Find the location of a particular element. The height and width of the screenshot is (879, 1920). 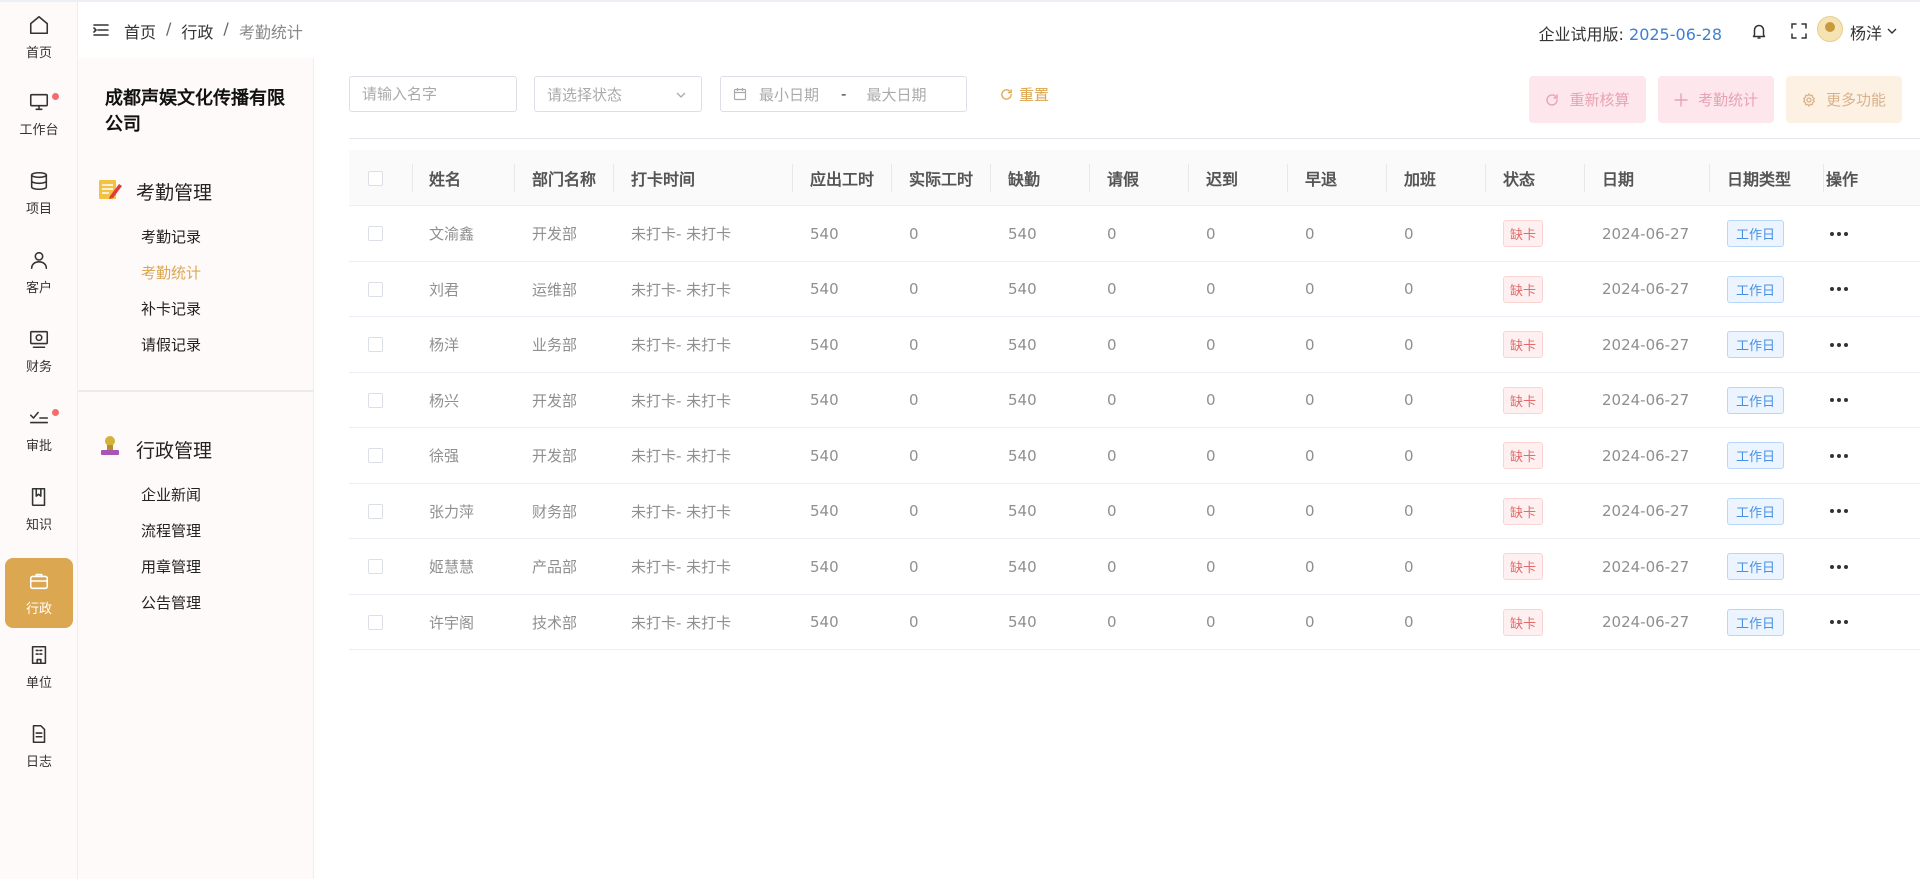

column-header-early-leave: 早退 is located at coordinates (1321, 178).